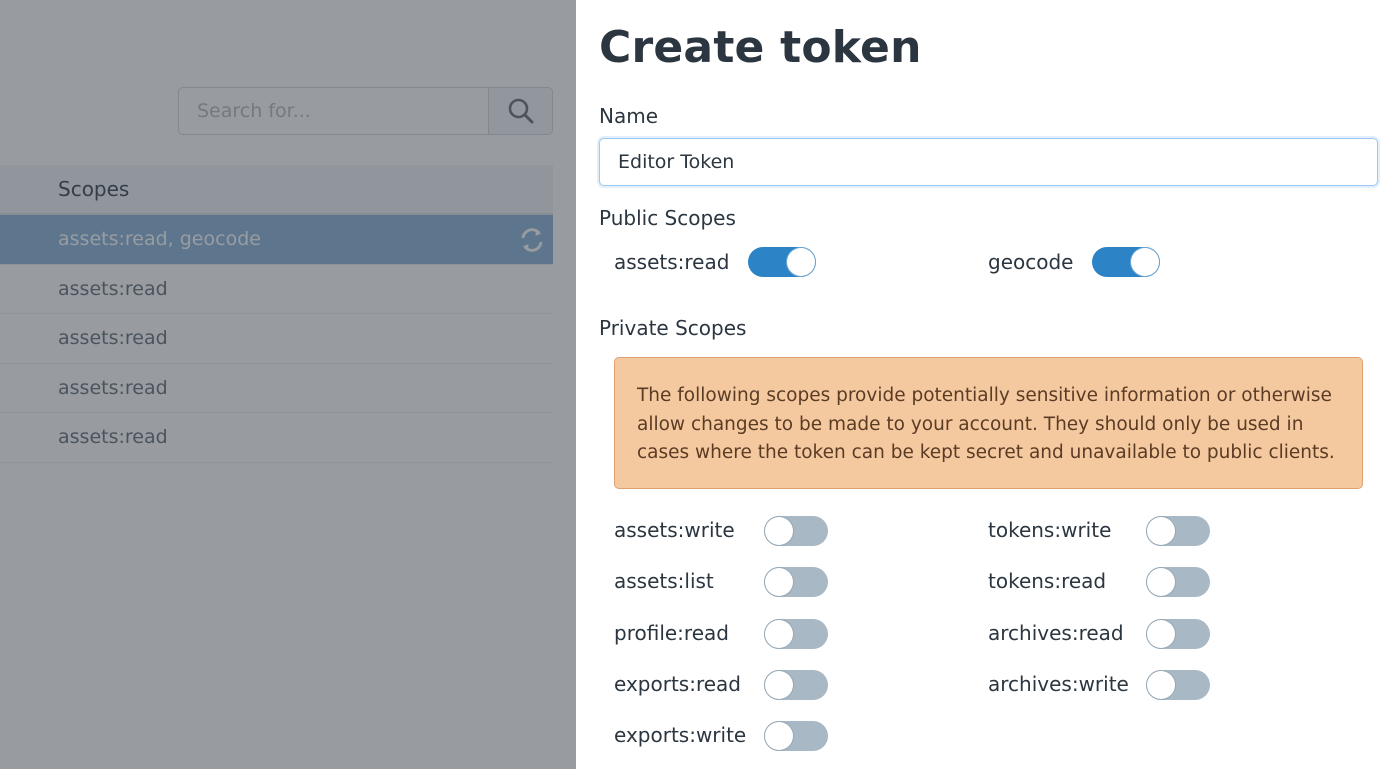 The width and height of the screenshot is (1395, 769). What do you see at coordinates (796, 685) in the screenshot?
I see `toggle-exports-read` at bounding box center [796, 685].